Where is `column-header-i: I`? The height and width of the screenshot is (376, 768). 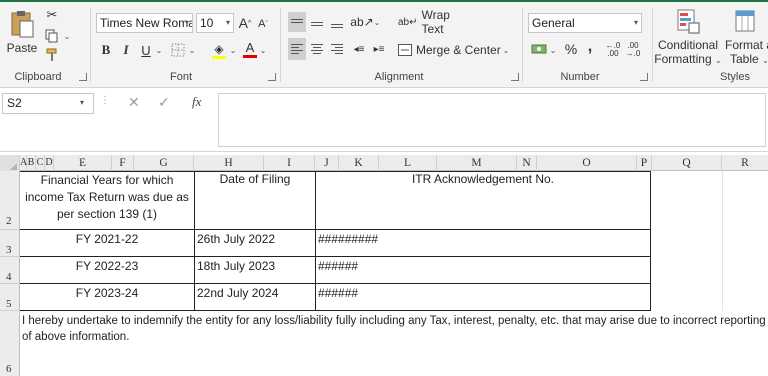
column-header-i: I is located at coordinates (289, 163).